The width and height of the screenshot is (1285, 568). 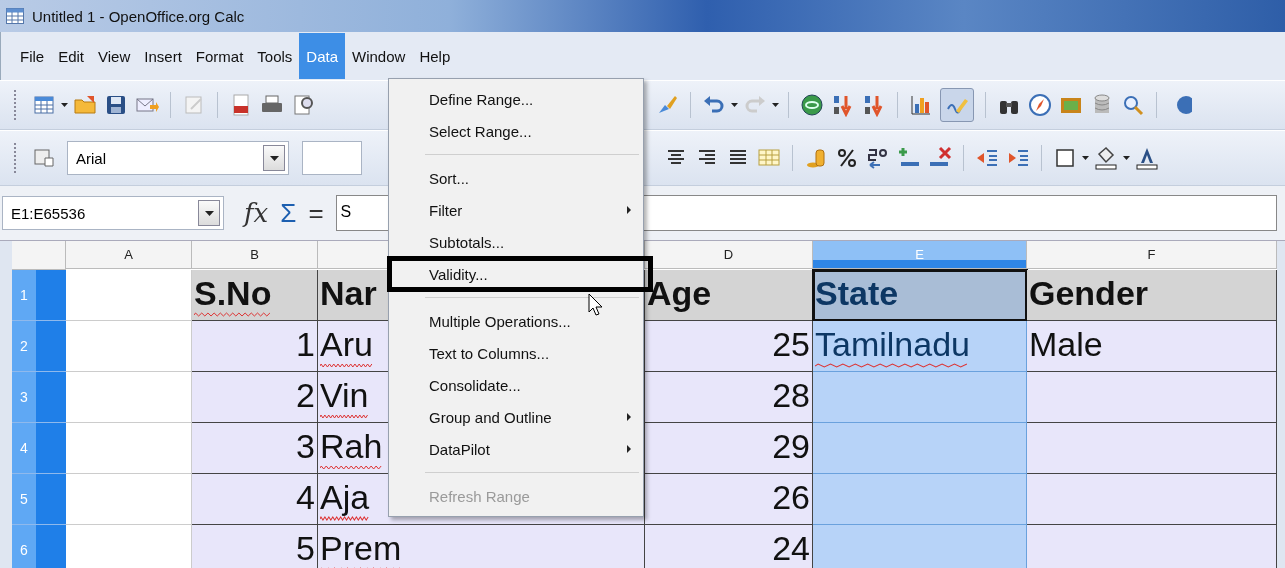 I want to click on column-header: A, so click(x=129, y=255).